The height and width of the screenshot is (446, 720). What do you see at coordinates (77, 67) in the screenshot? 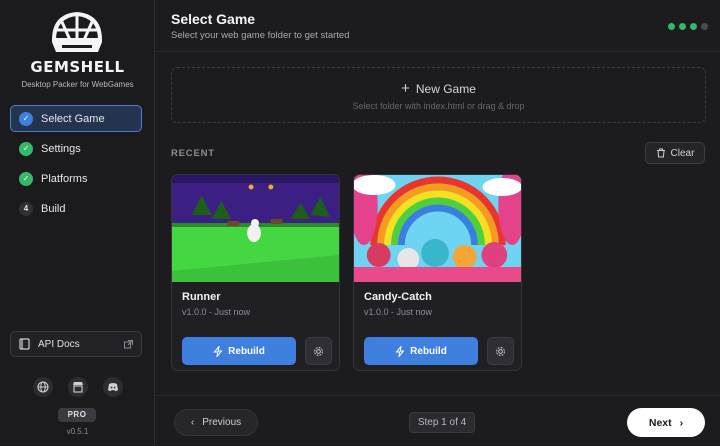
I see `brand-name: GEMSHELL` at bounding box center [77, 67].